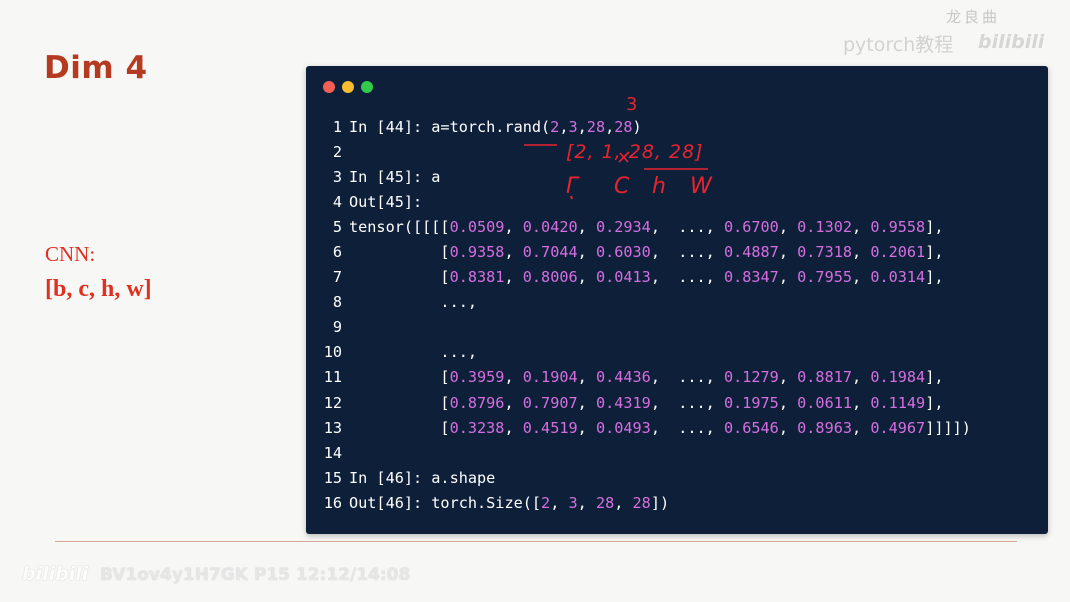 This screenshot has height=602, width=1070. Describe the element at coordinates (825, 227) in the screenshot. I see `code-number: 0.1302` at that location.